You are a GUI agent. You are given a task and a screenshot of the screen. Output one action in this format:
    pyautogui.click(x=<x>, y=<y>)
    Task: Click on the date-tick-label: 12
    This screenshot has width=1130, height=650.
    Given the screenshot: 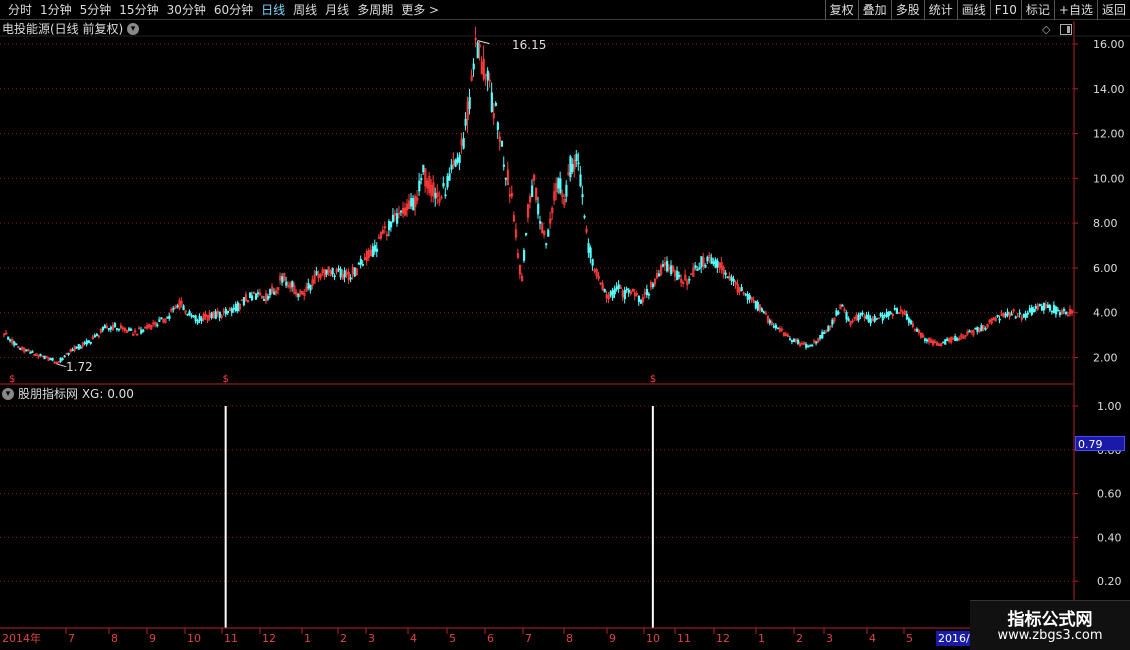 What is the action you would take?
    pyautogui.click(x=723, y=638)
    